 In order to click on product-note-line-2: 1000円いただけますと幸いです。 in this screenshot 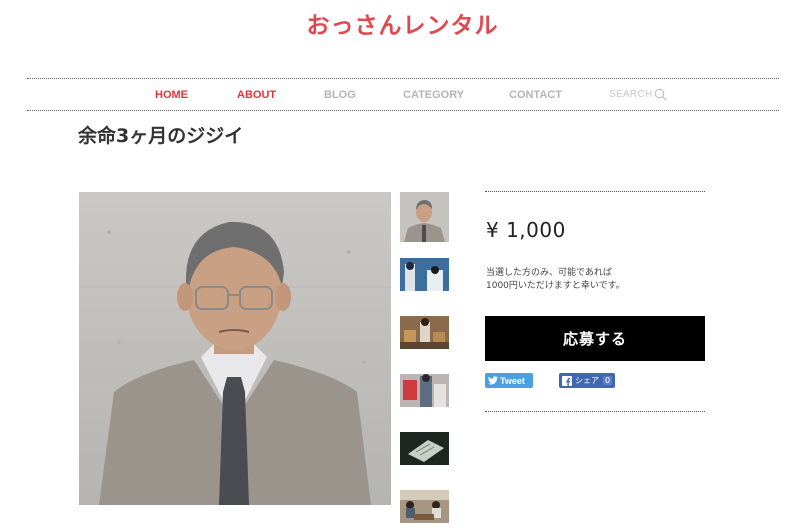, I will do `click(555, 286)`.